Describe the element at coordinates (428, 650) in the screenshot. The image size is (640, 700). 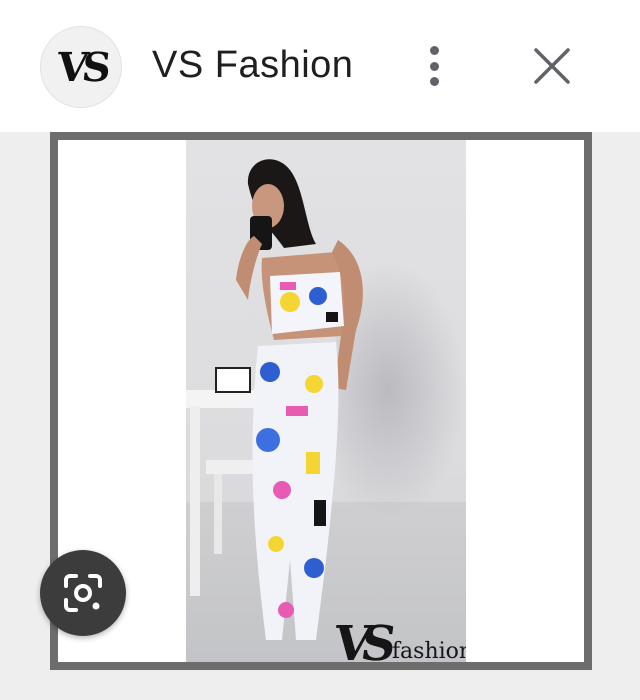
I see `watermark-fashion: fashion` at that location.